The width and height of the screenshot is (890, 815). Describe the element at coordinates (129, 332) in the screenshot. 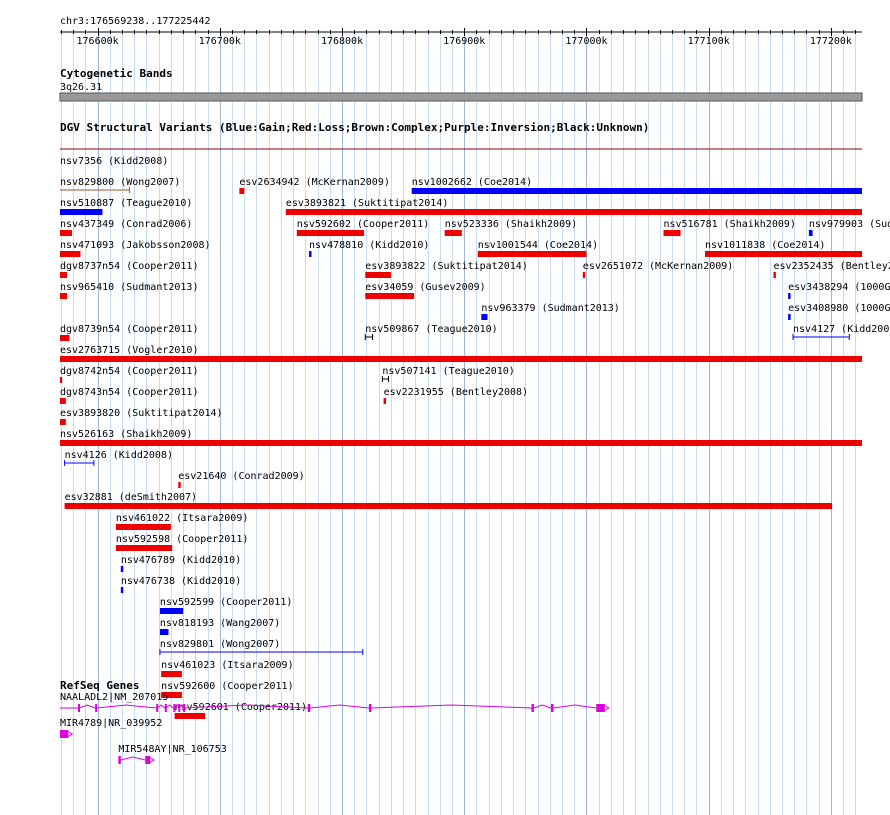

I see `dgv-feature: dgv8739n54 (Cooper2011)` at that location.